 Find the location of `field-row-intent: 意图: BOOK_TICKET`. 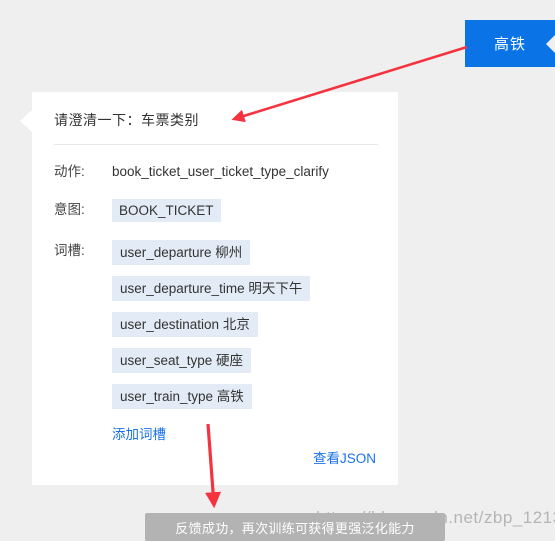

field-row-intent: 意图: BOOK_TICKET is located at coordinates (215, 210).